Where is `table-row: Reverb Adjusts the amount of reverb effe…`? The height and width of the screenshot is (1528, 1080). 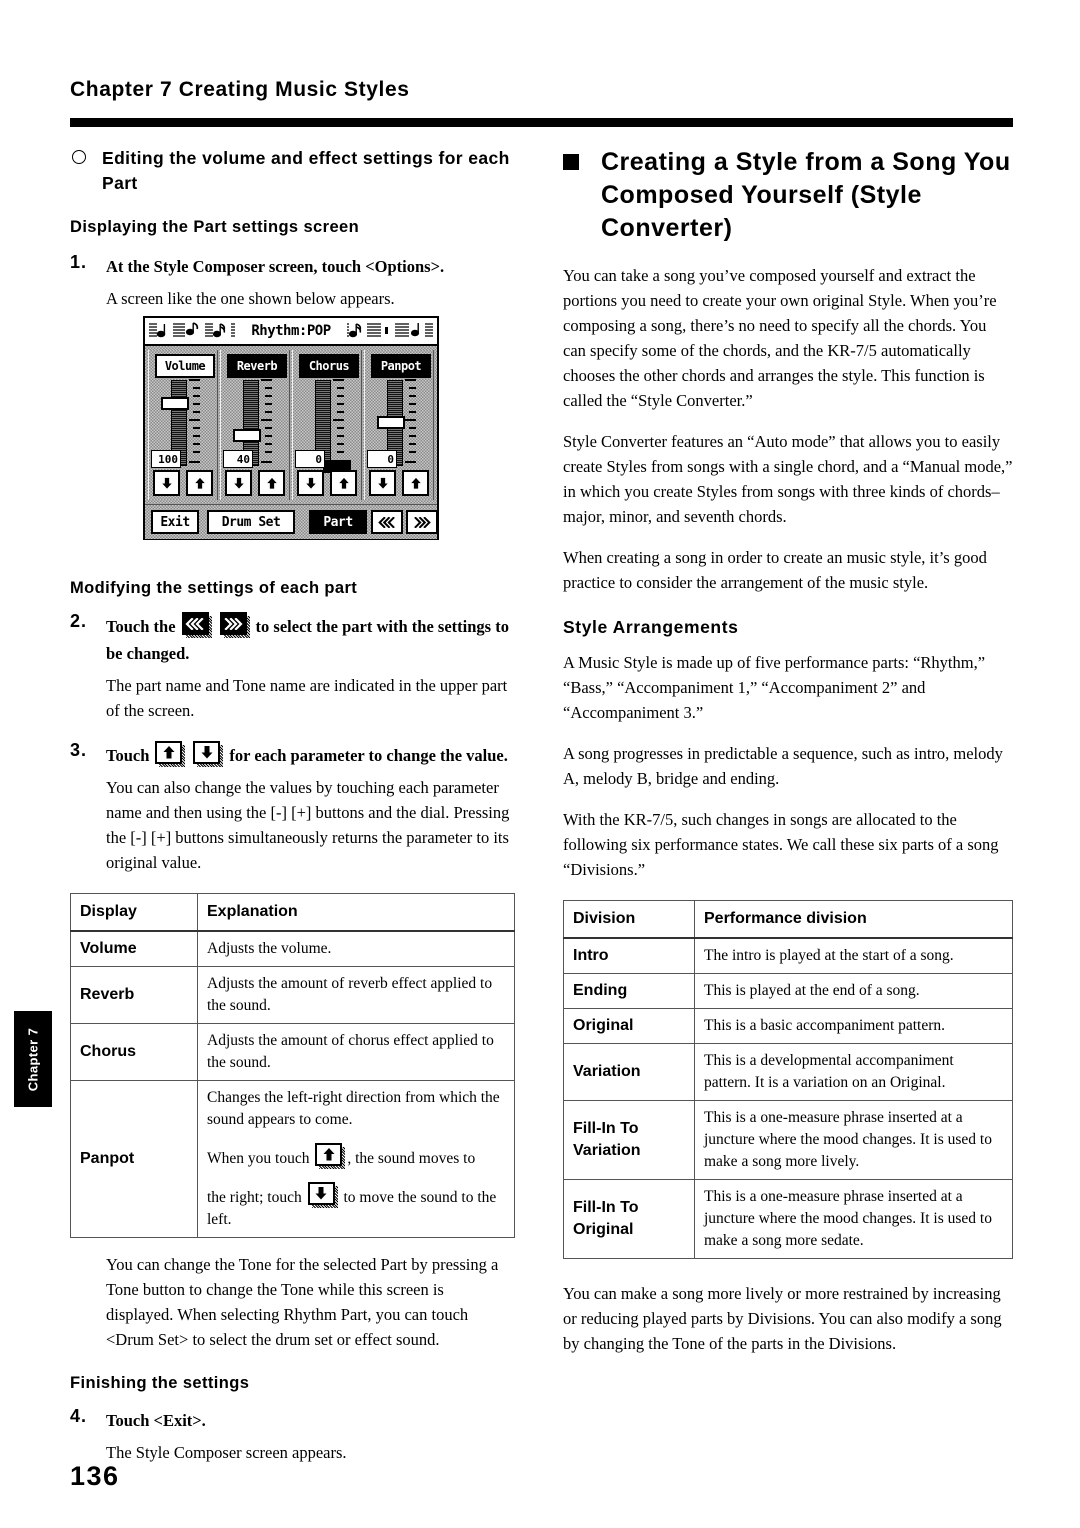 table-row: Reverb Adjusts the amount of reverb effe… is located at coordinates (292, 995).